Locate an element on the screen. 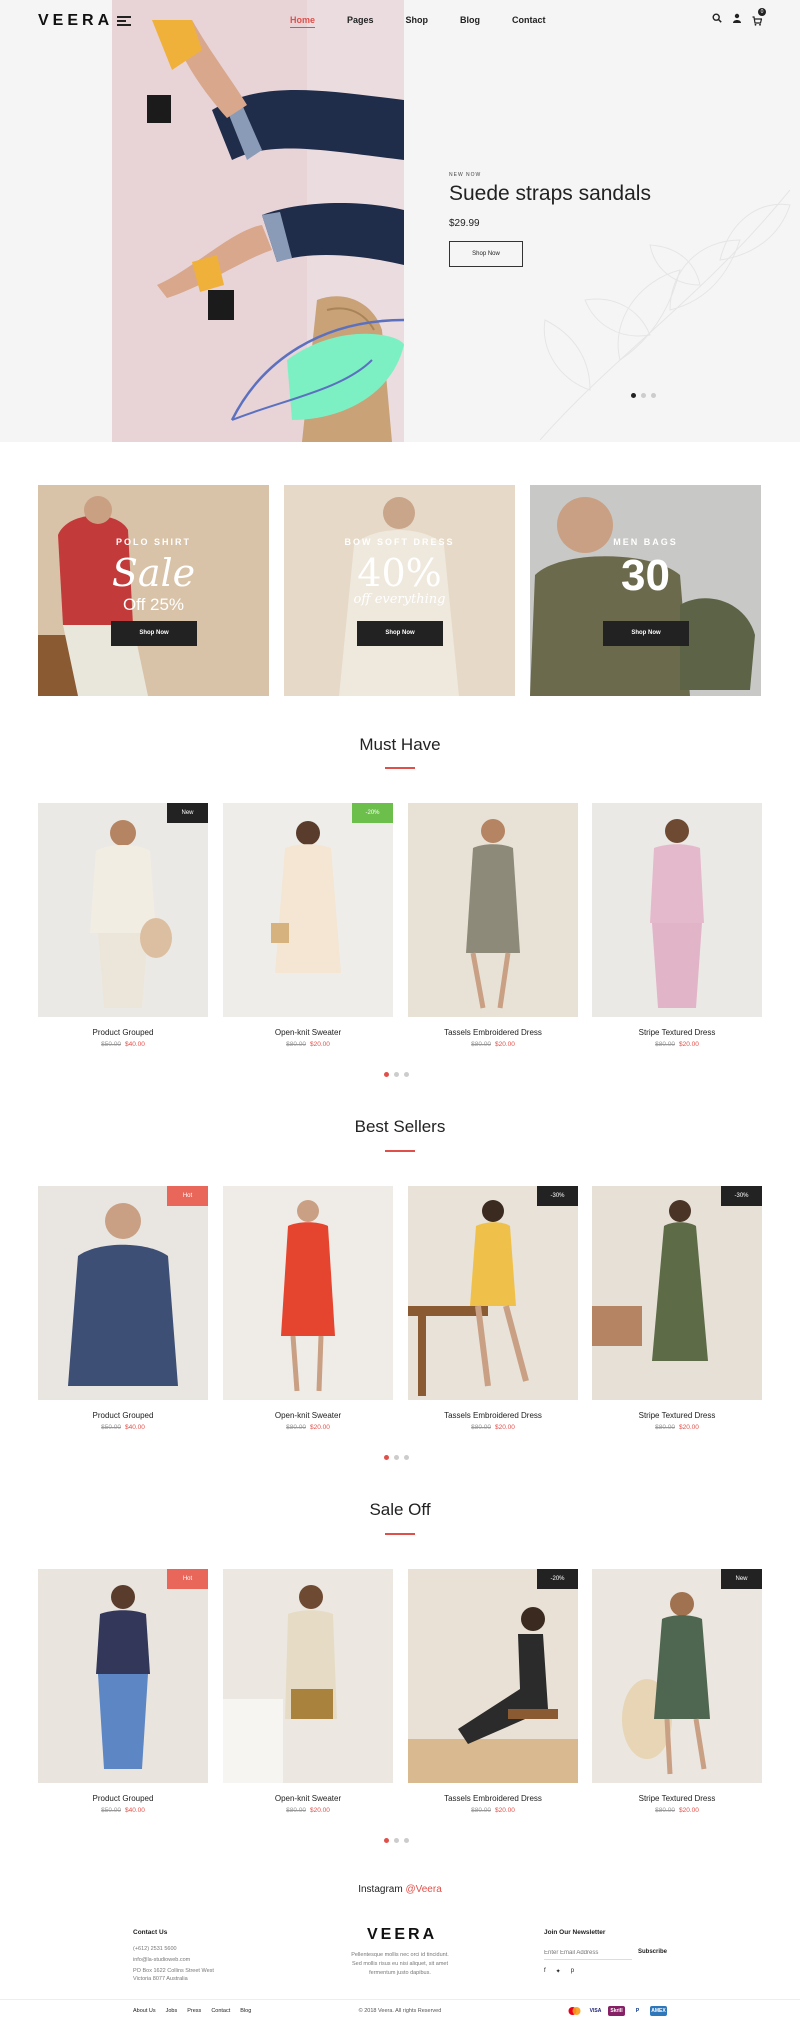 This screenshot has width=800, height=2025. pinterest-icon: p is located at coordinates (572, 1971).